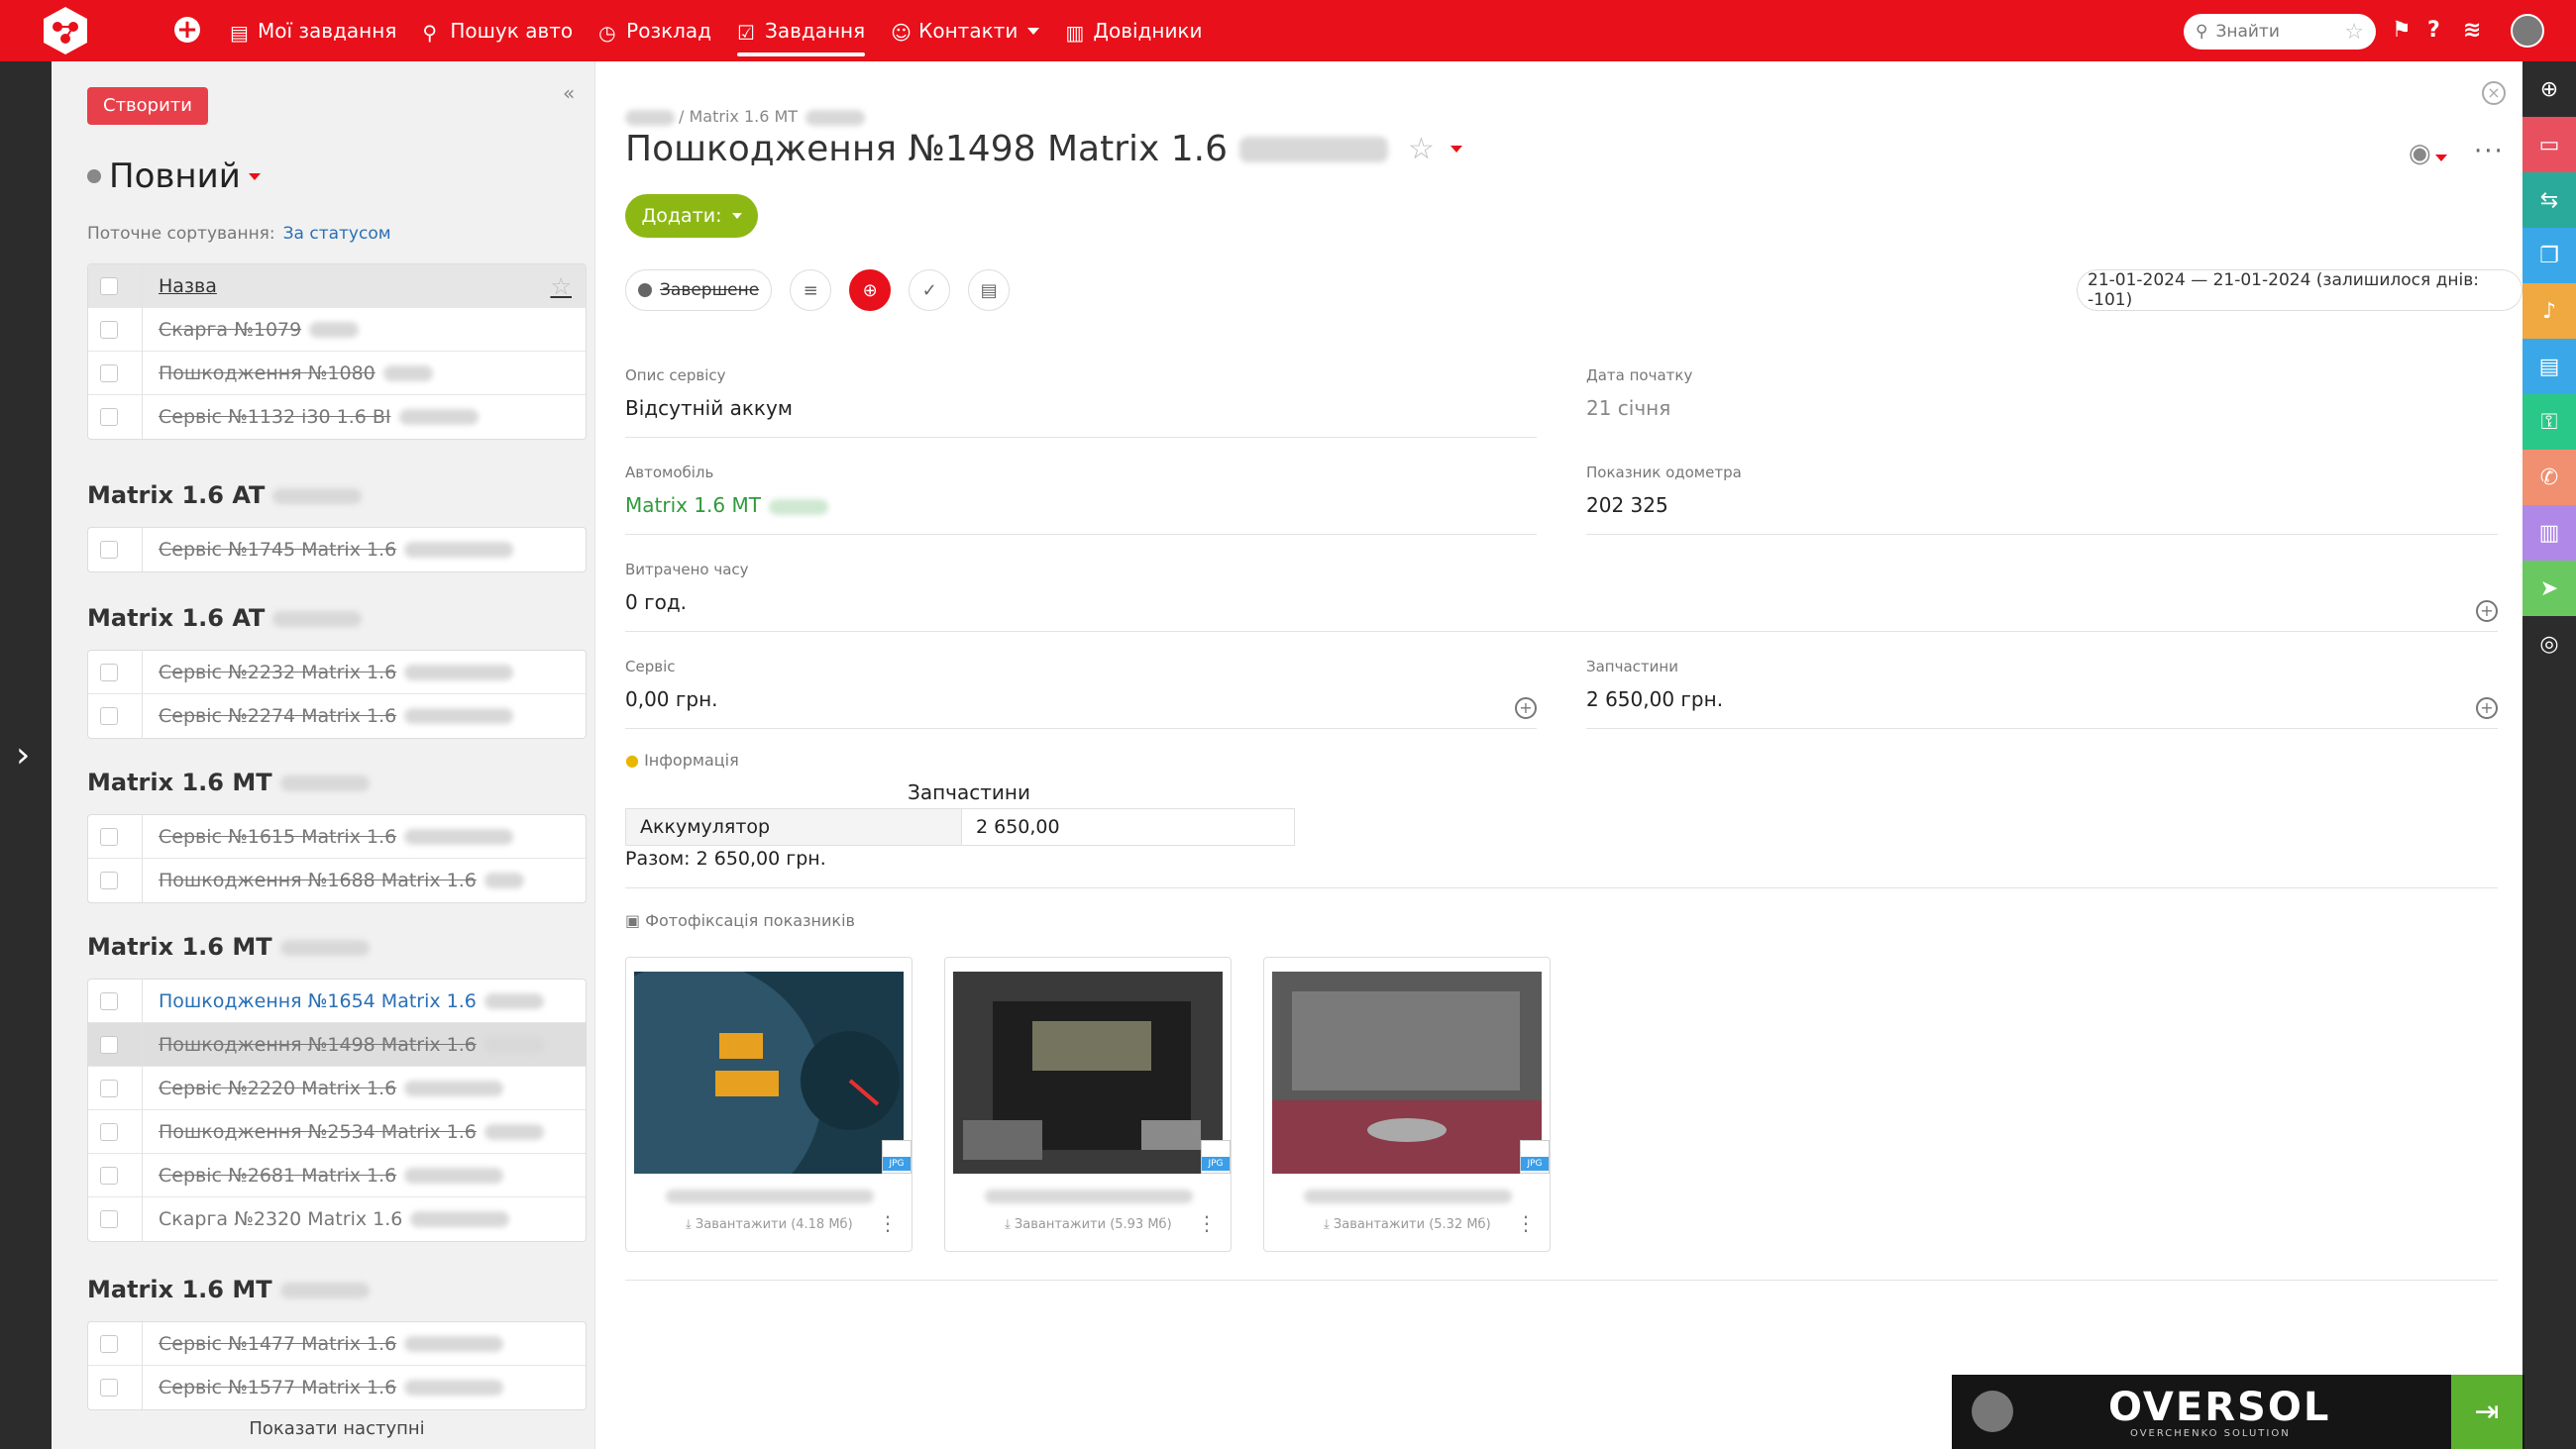 The image size is (2576, 1449). What do you see at coordinates (2549, 200) in the screenshot?
I see `transfer-icon: ⇆` at bounding box center [2549, 200].